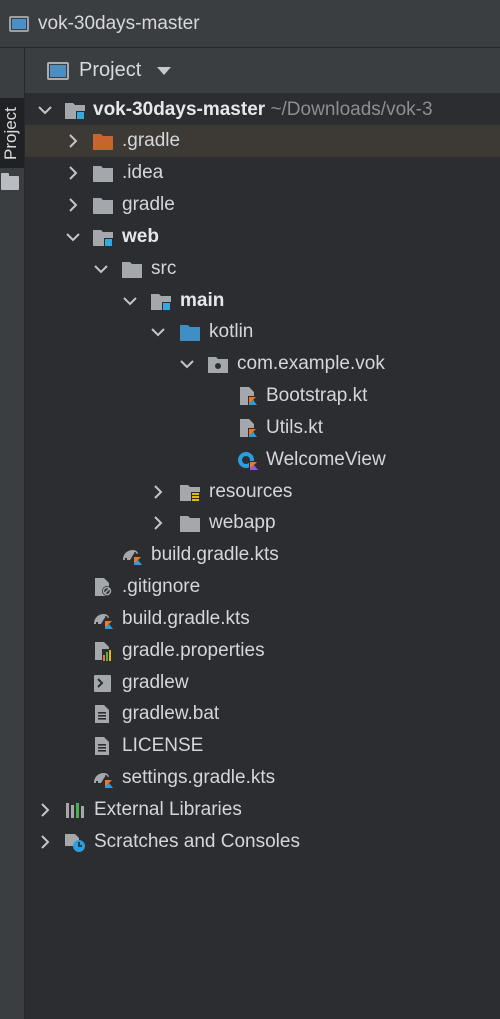  What do you see at coordinates (161, 586) in the screenshot?
I see `tree-label: .gitignore` at bounding box center [161, 586].